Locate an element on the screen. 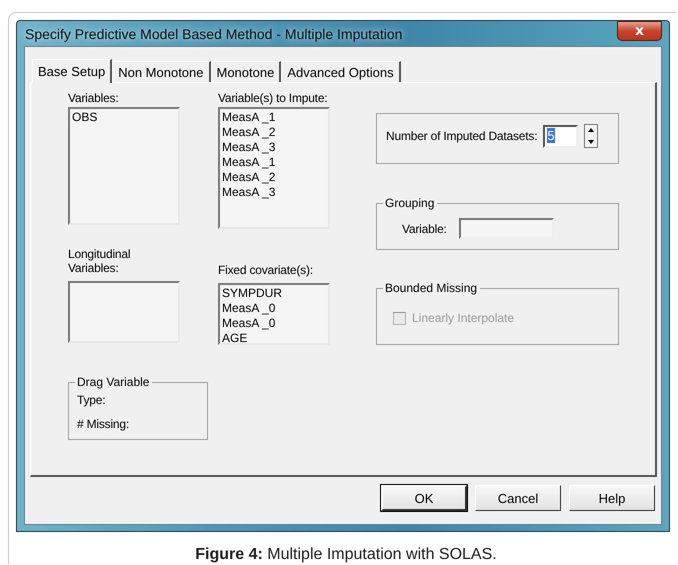 The image size is (678, 565). longitudinal-list is located at coordinates (124, 312).